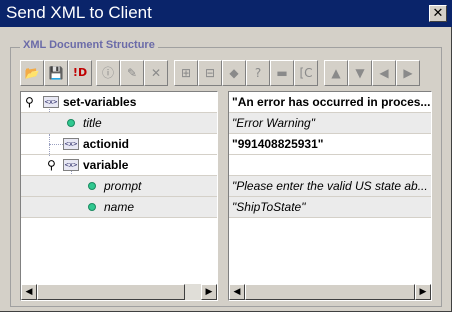 Image resolution: width=452 pixels, height=312 pixels. I want to click on move-up-icon: ▲, so click(336, 73).